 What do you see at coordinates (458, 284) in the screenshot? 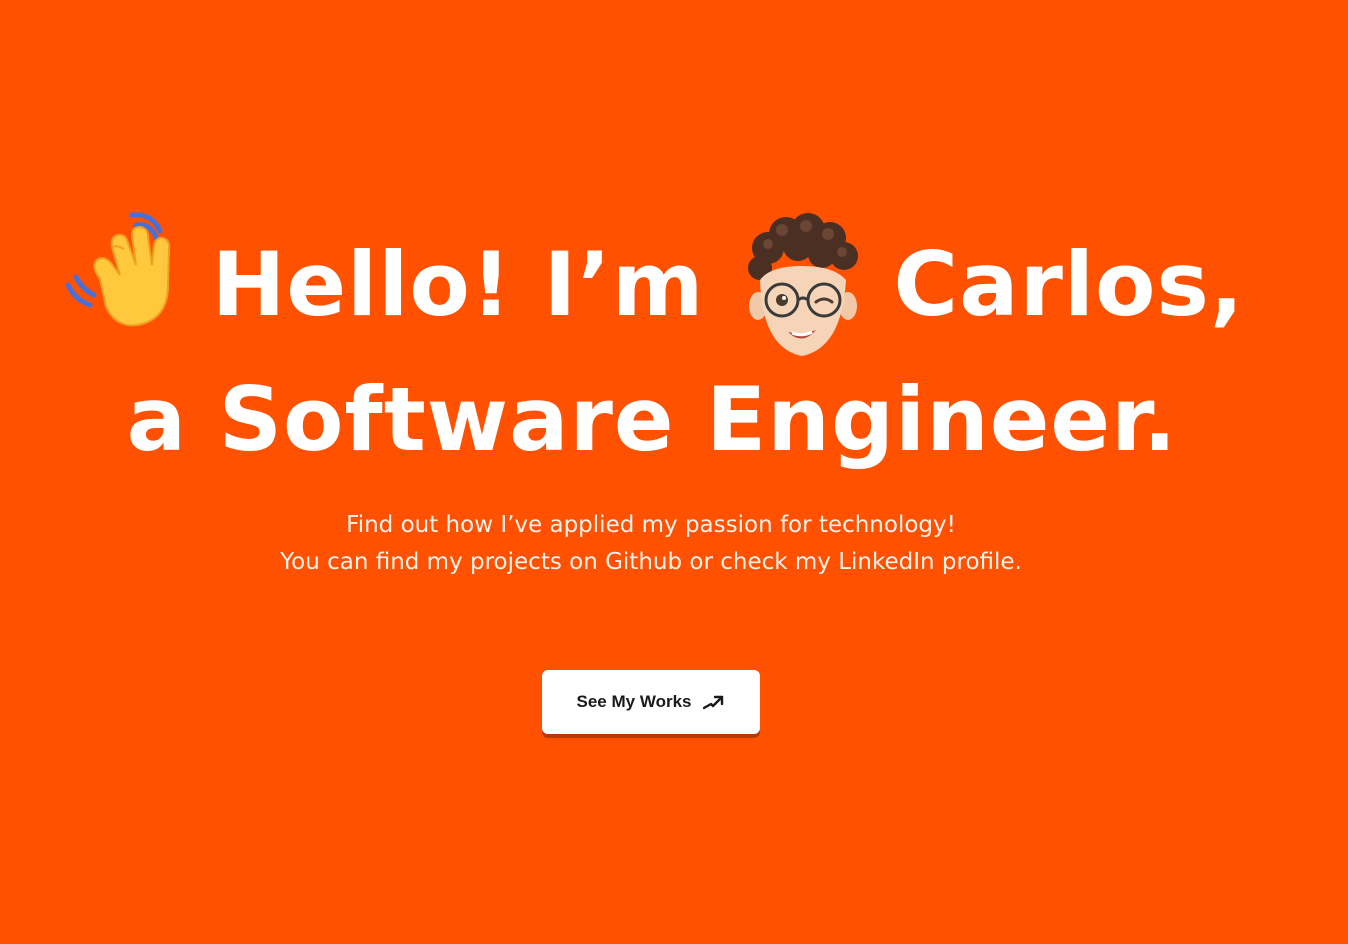
I see `greeting-text: Hello! I’m` at bounding box center [458, 284].